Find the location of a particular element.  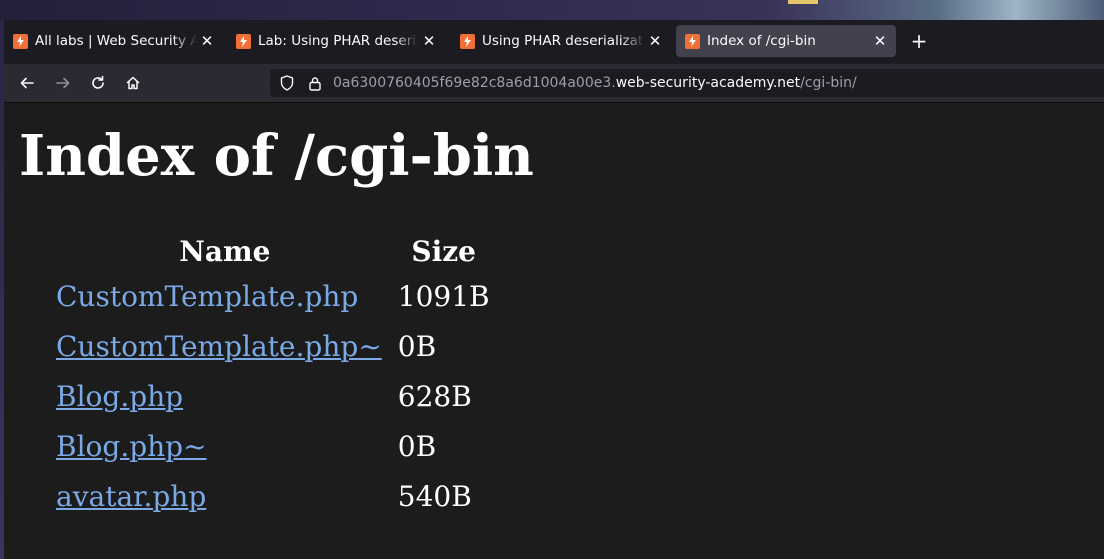

file-size-cell: 628B is located at coordinates (434, 396).